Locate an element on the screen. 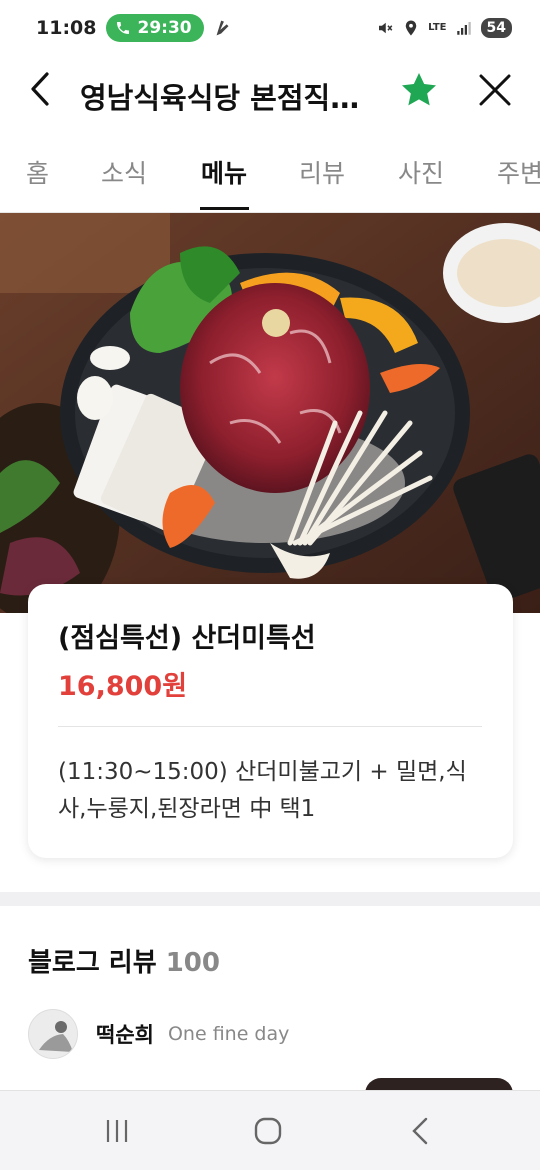 Image resolution: width=540 pixels, height=1170 pixels. menu-item-price: 16,800원 is located at coordinates (123, 686).